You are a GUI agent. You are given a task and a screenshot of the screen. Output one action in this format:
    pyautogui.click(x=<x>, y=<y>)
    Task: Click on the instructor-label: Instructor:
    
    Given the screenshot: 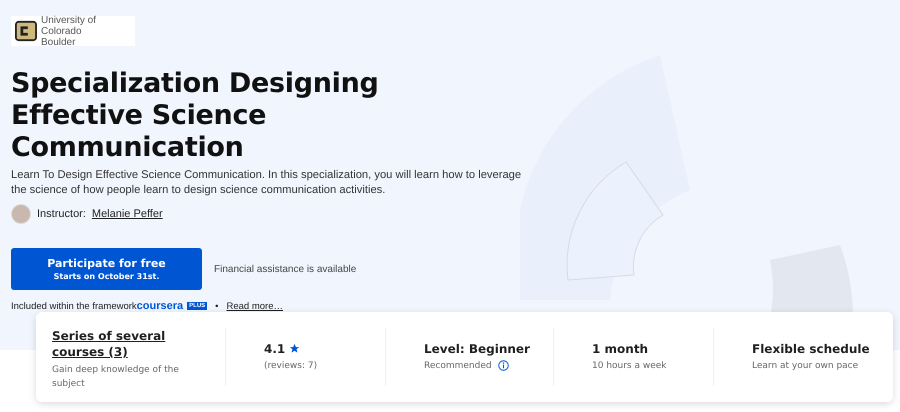 What is the action you would take?
    pyautogui.click(x=61, y=214)
    